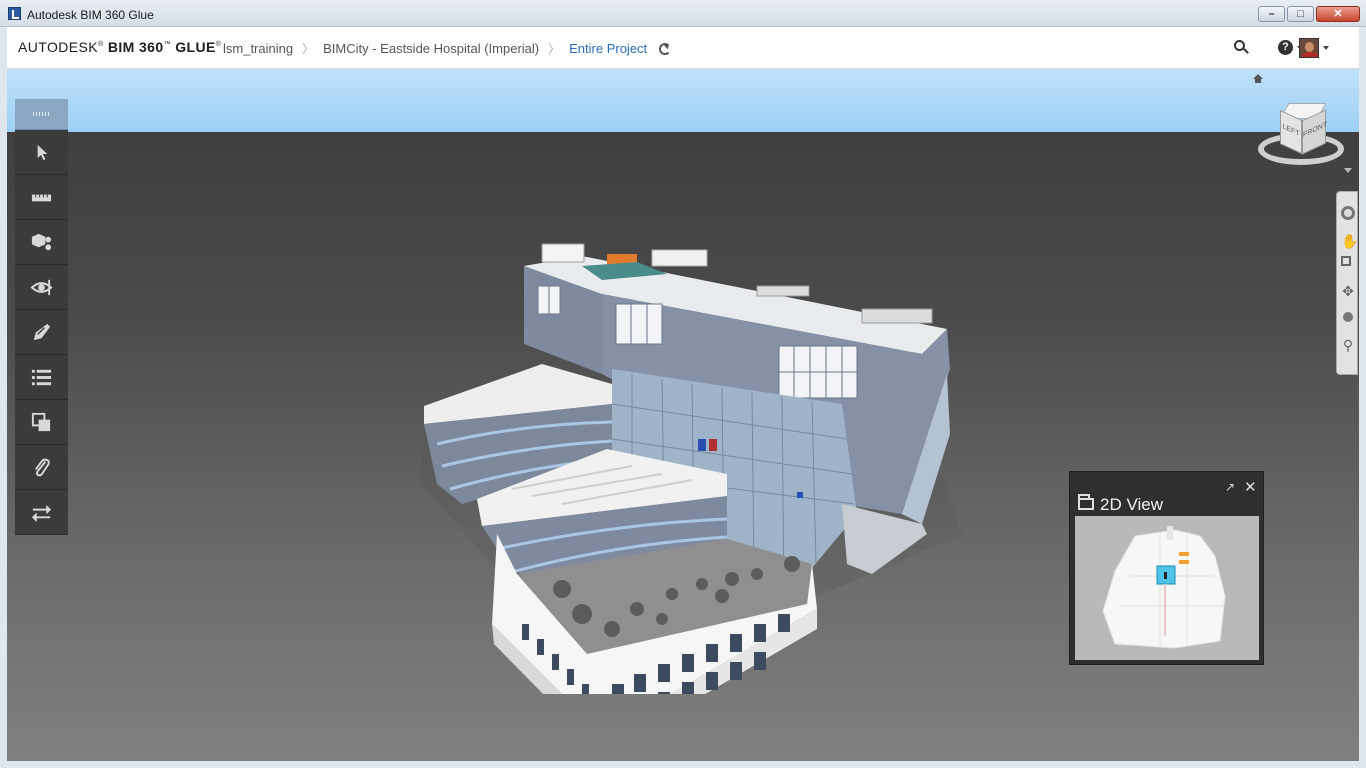 The image size is (1366, 768). I want to click on measure-tool-button, so click(41, 197).